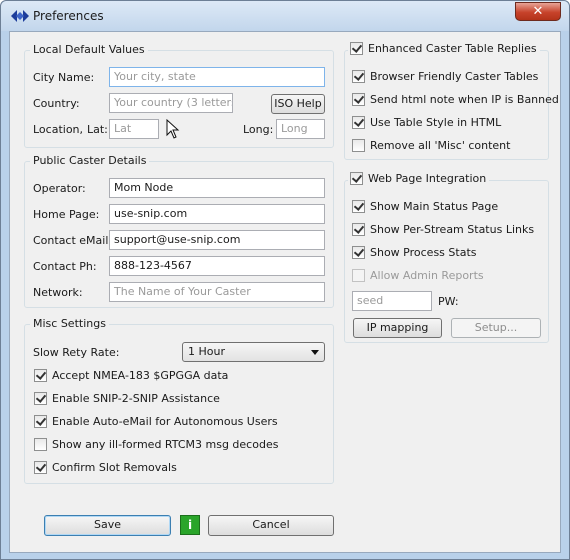 This screenshot has height=560, width=570. I want to click on operator-label: Operator:, so click(59, 188).